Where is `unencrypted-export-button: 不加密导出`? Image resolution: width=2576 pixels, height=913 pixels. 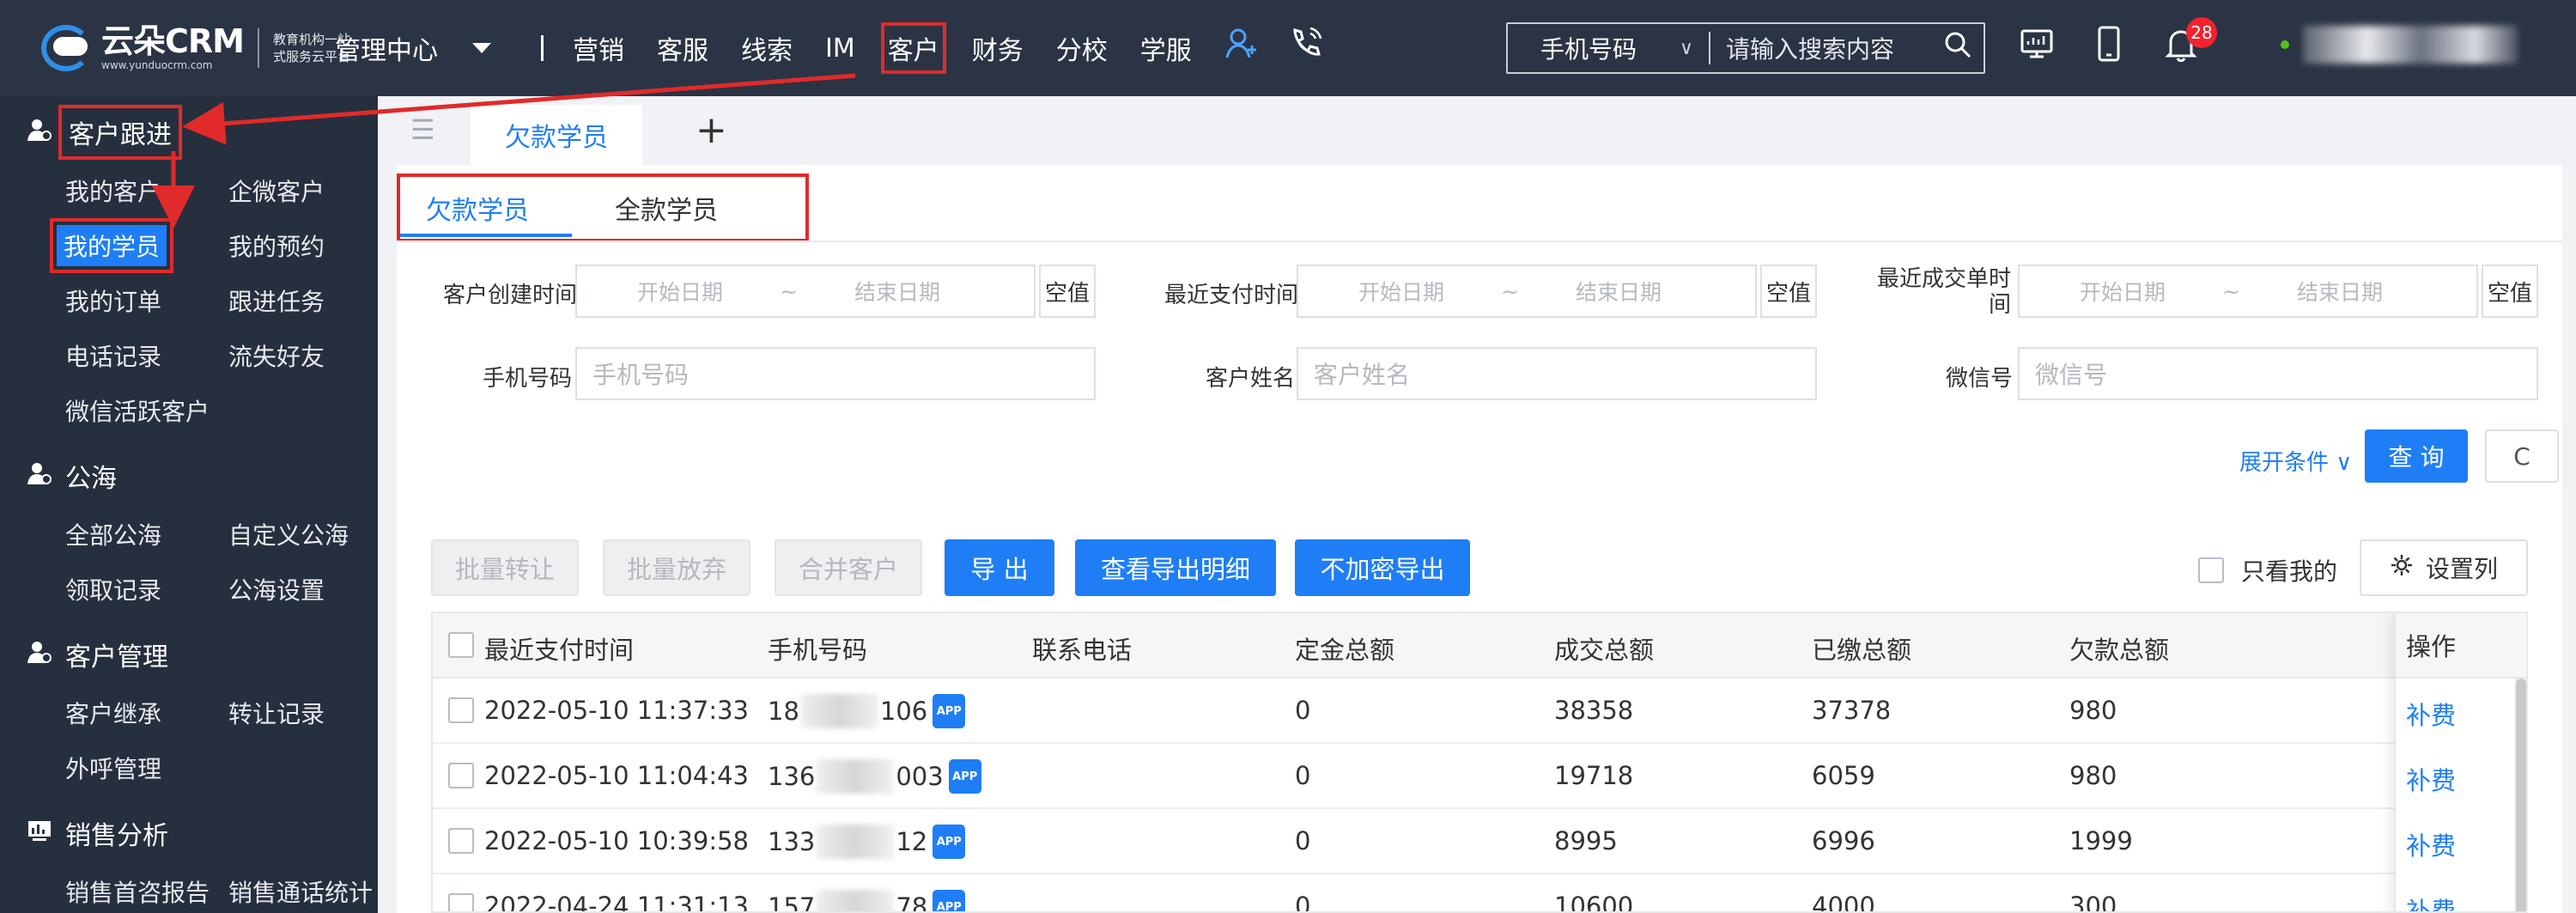
unencrypted-export-button: 不加密导出 is located at coordinates (1382, 567).